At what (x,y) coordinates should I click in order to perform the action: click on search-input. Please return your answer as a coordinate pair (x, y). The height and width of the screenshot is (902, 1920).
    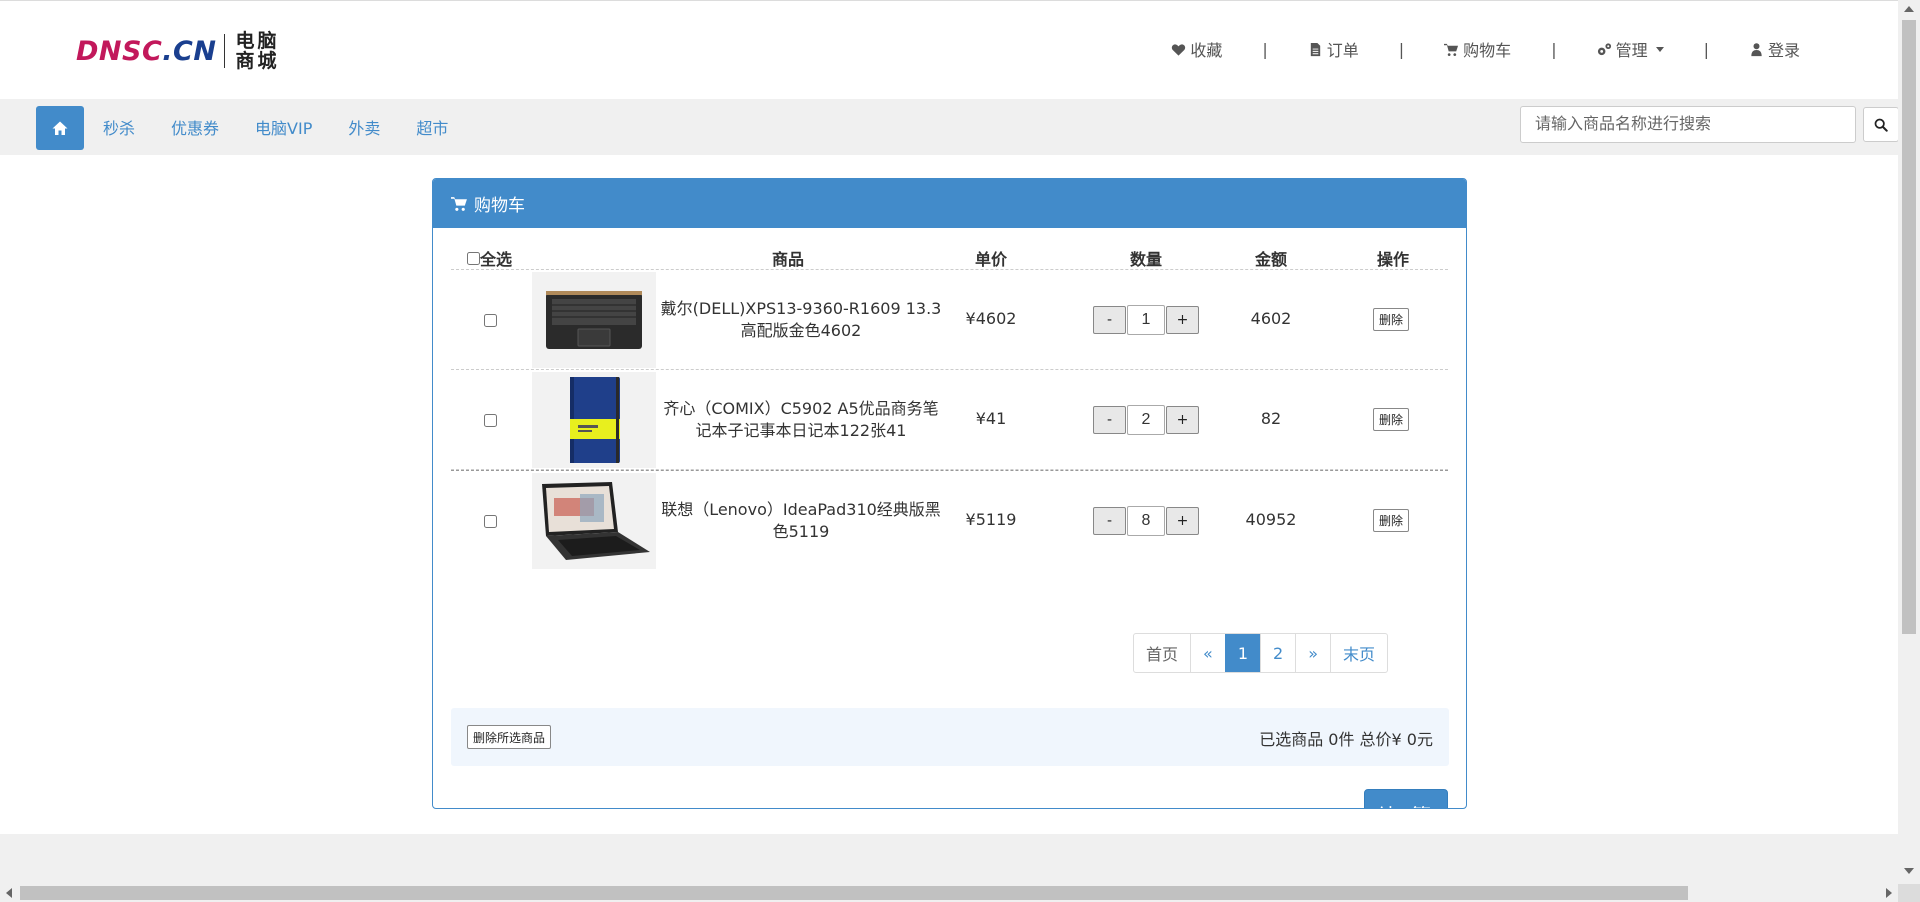
    Looking at the image, I should click on (1688, 124).